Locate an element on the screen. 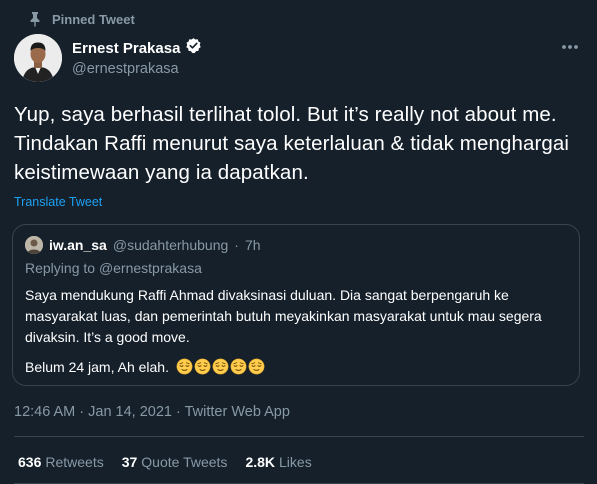 The width and height of the screenshot is (597, 484). quoted-tweet-text-2: Belum 24 jam, Ah elah. is located at coordinates (145, 366).